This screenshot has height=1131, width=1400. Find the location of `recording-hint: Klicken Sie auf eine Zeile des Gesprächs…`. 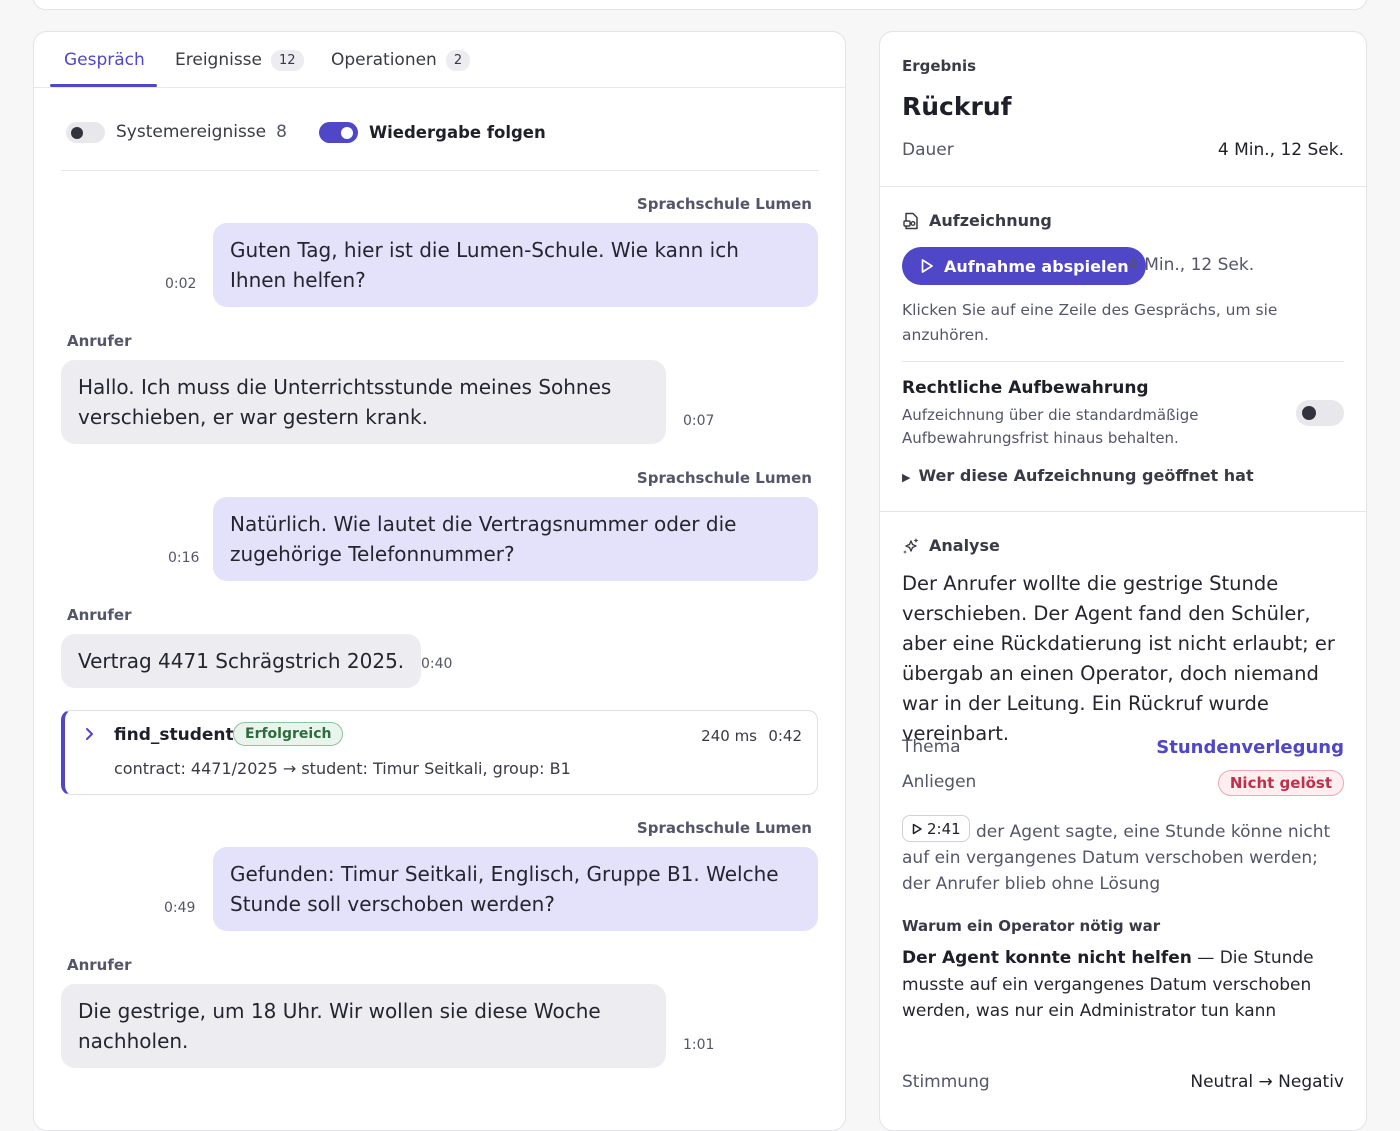

recording-hint: Klicken Sie auf eine Zeile des Gesprächs… is located at coordinates (1090, 322).